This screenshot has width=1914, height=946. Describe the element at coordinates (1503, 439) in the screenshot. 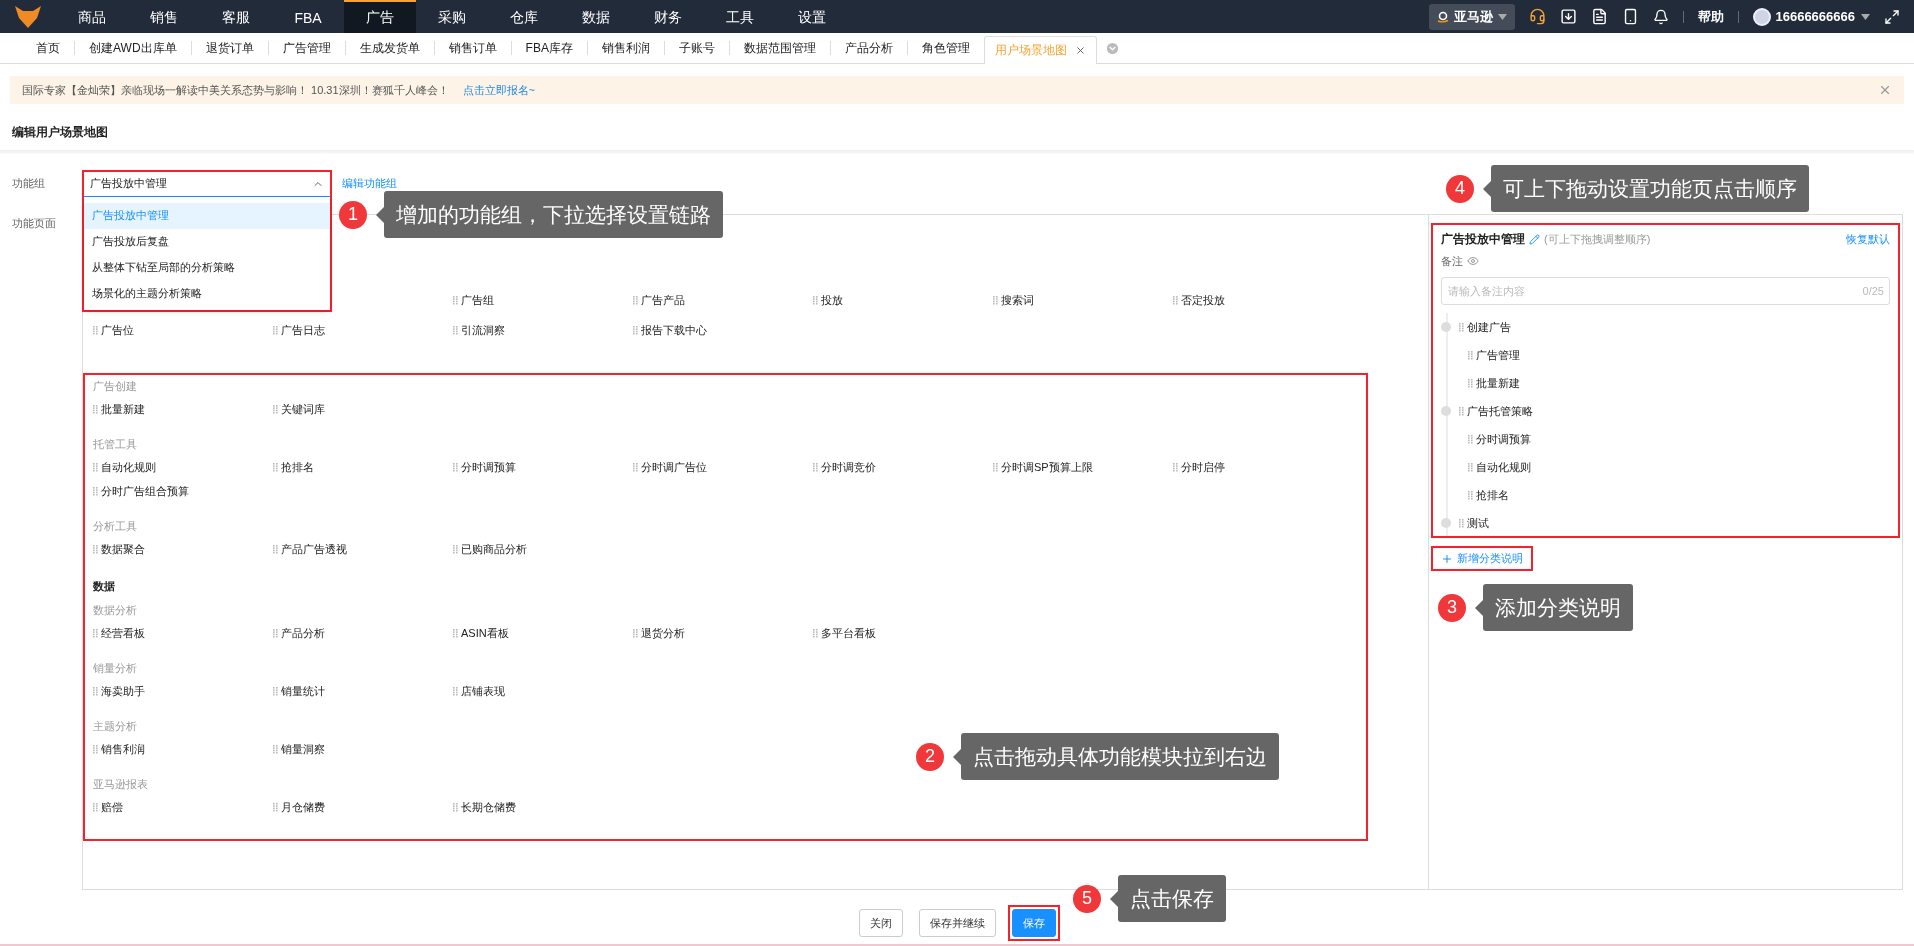

I see `tree-item: 分时调预算` at that location.